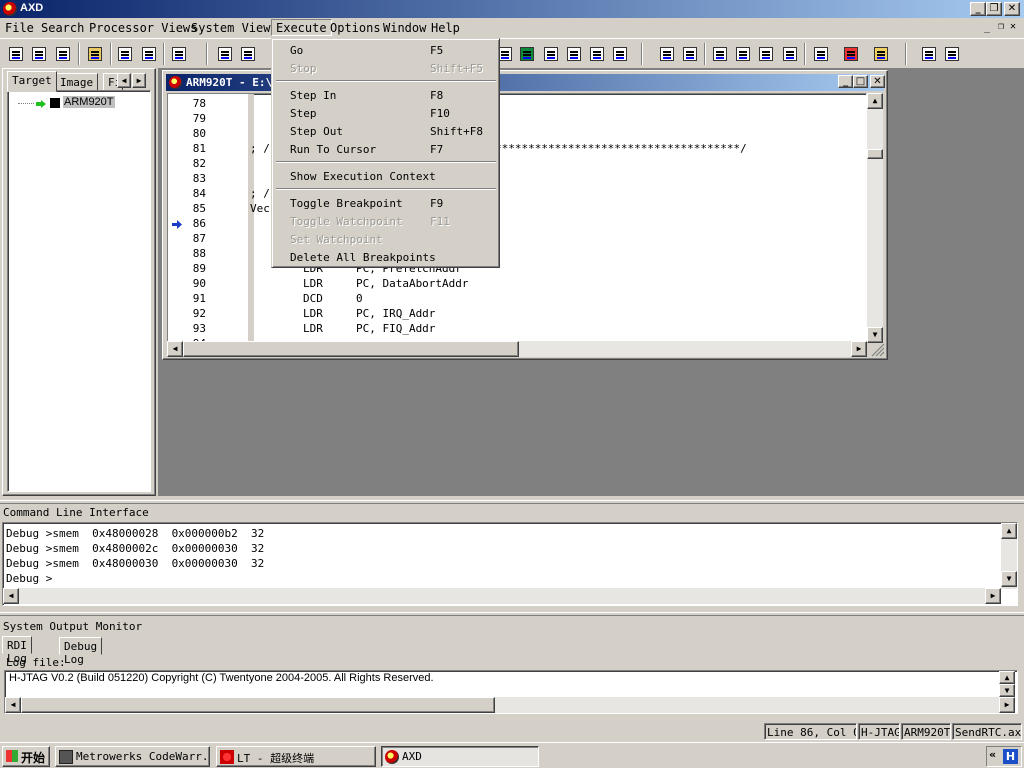 This screenshot has width=1024, height=768. What do you see at coordinates (517, 314) in the screenshot?
I see `code-line: 92 LDR PC, IRQ_Addr` at bounding box center [517, 314].